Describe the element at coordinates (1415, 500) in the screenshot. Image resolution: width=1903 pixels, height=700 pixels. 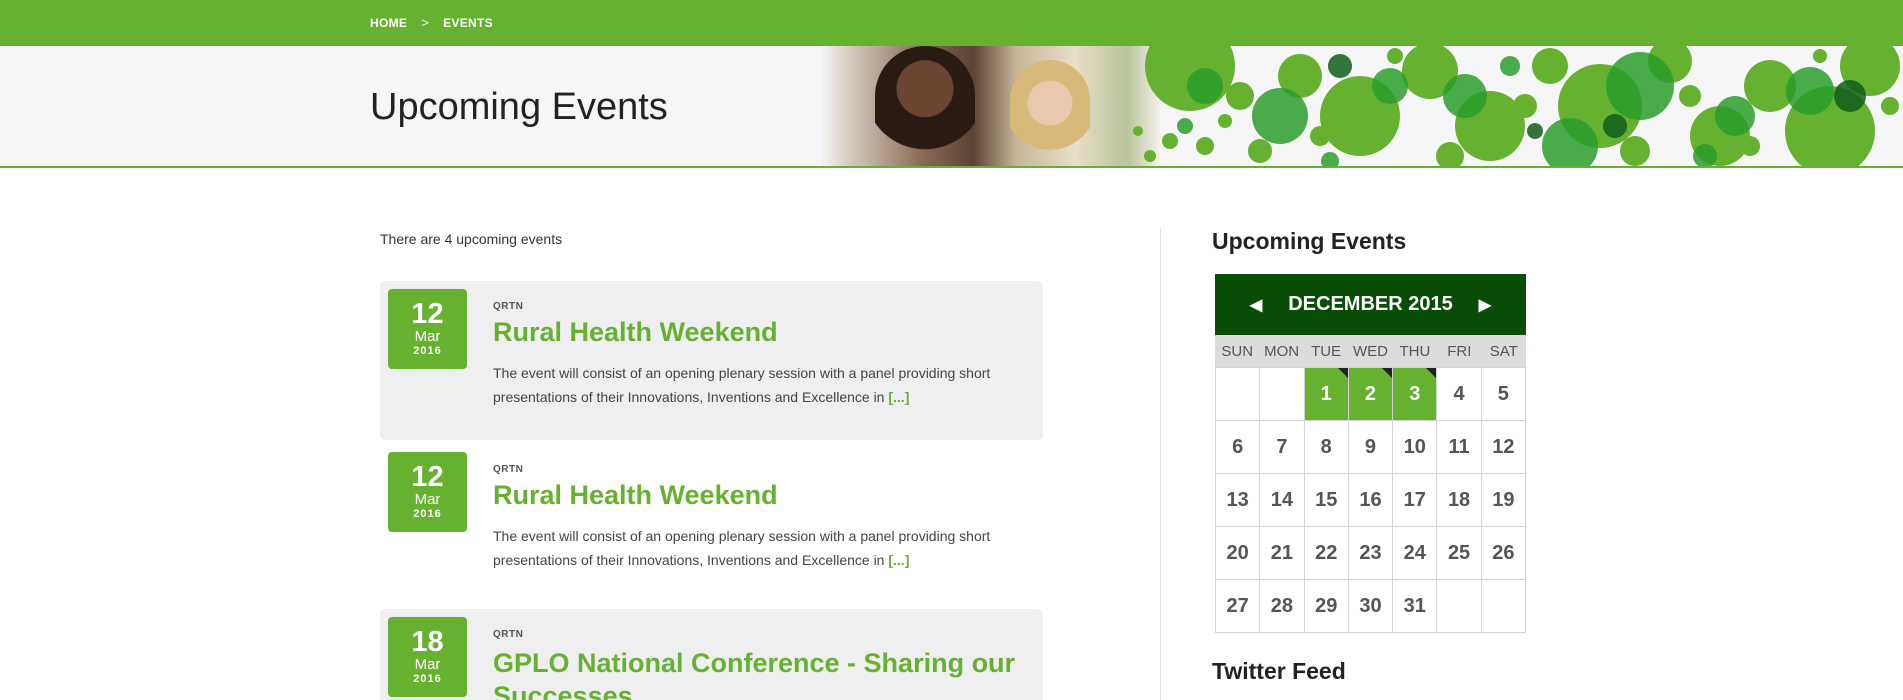
I see `calendar-day: 17` at that location.